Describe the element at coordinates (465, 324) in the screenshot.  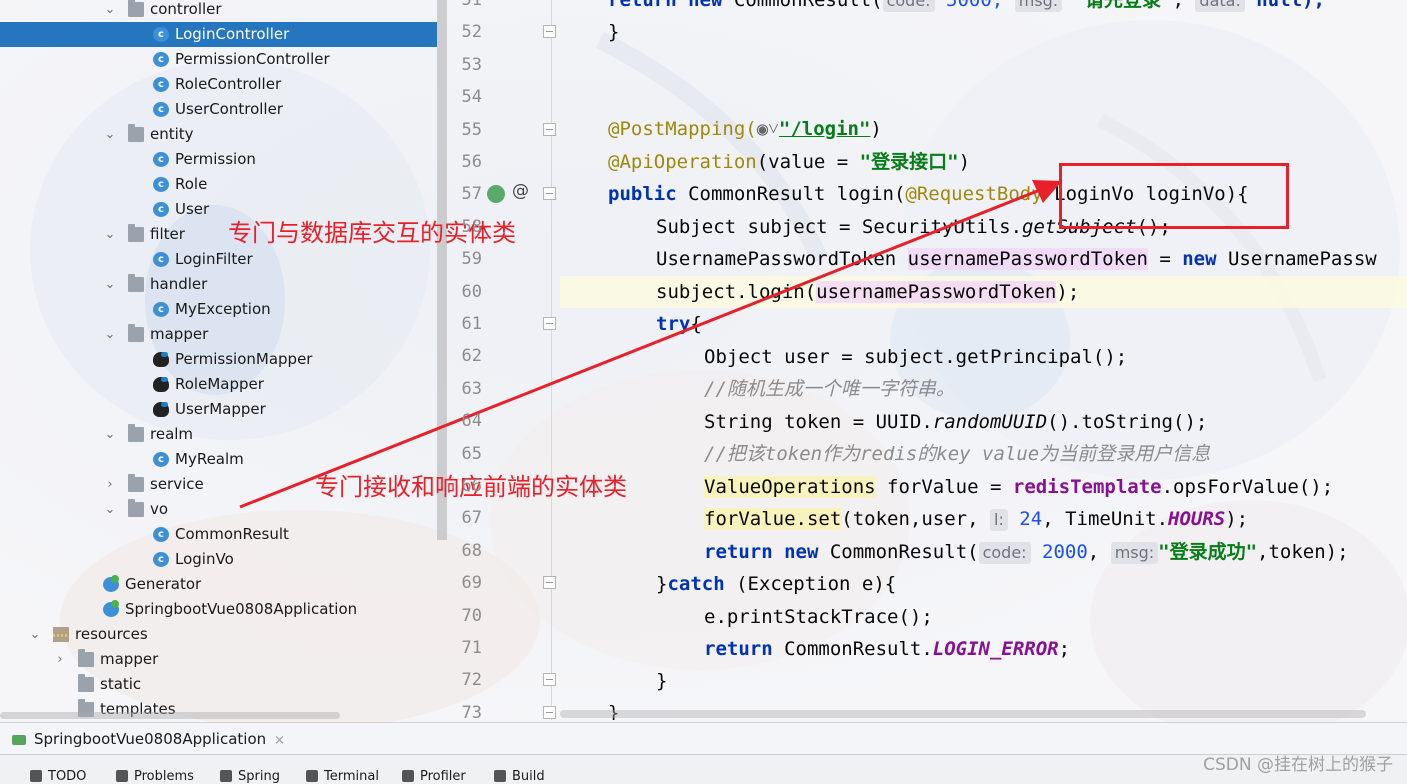
I see `line-number: 61` at that location.